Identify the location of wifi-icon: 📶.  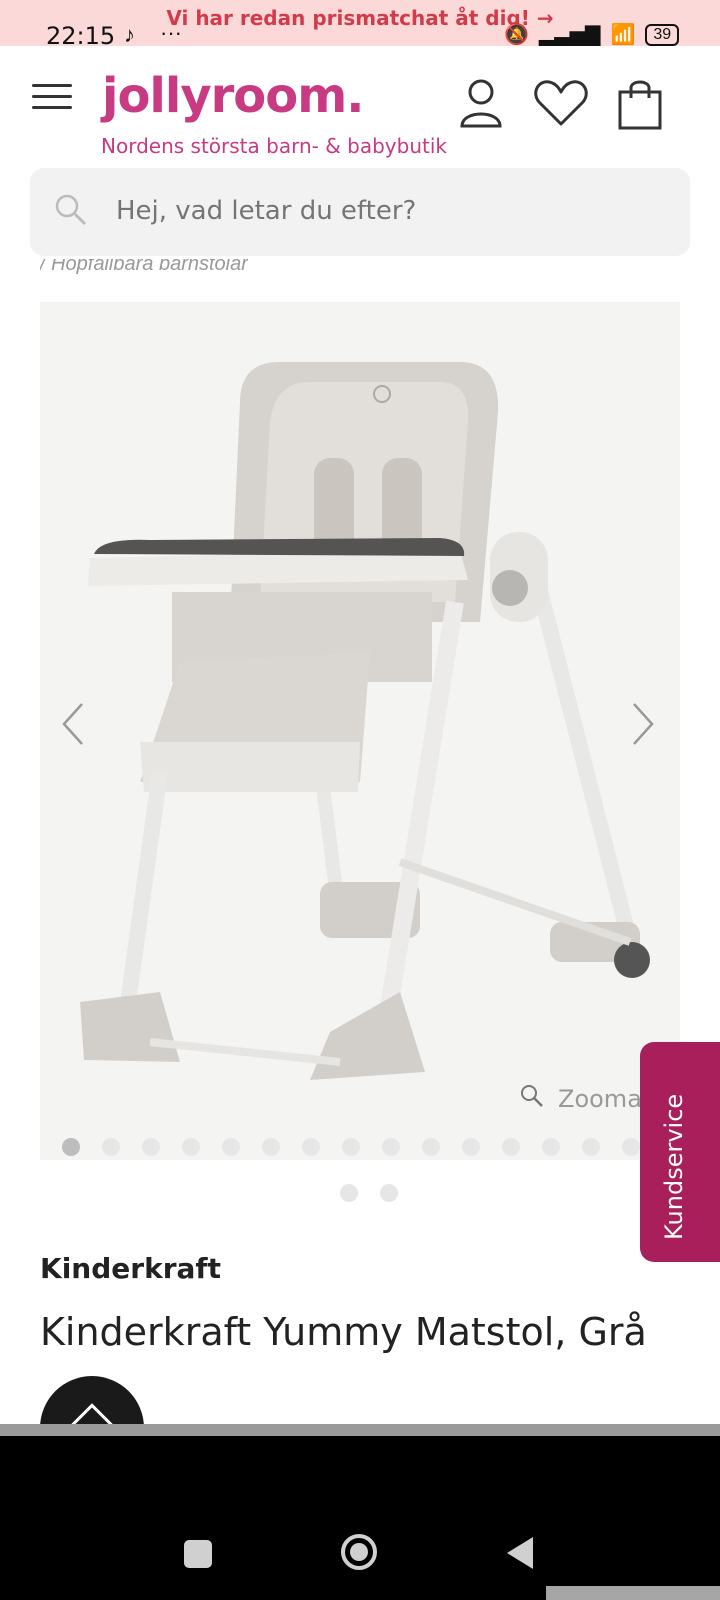
(623, 35).